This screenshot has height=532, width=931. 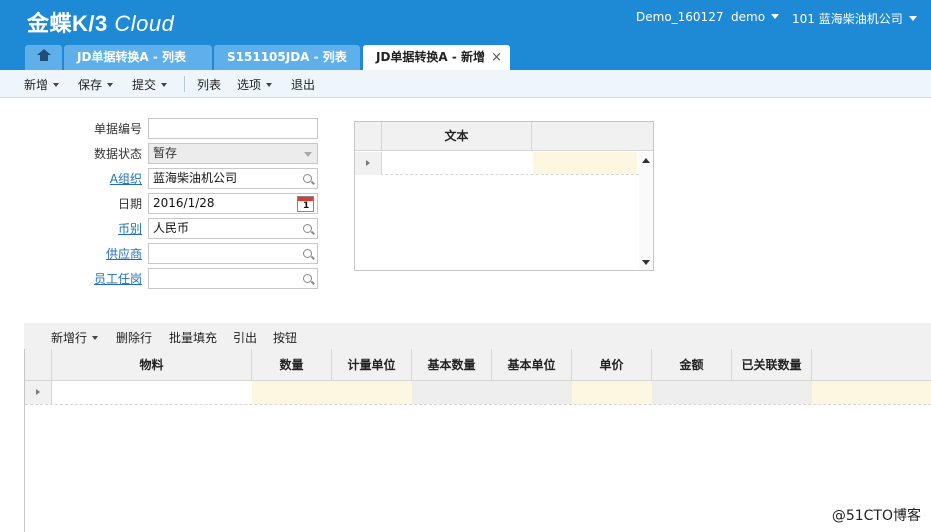 What do you see at coordinates (152, 365) in the screenshot?
I see `column-header-material: 物料` at bounding box center [152, 365].